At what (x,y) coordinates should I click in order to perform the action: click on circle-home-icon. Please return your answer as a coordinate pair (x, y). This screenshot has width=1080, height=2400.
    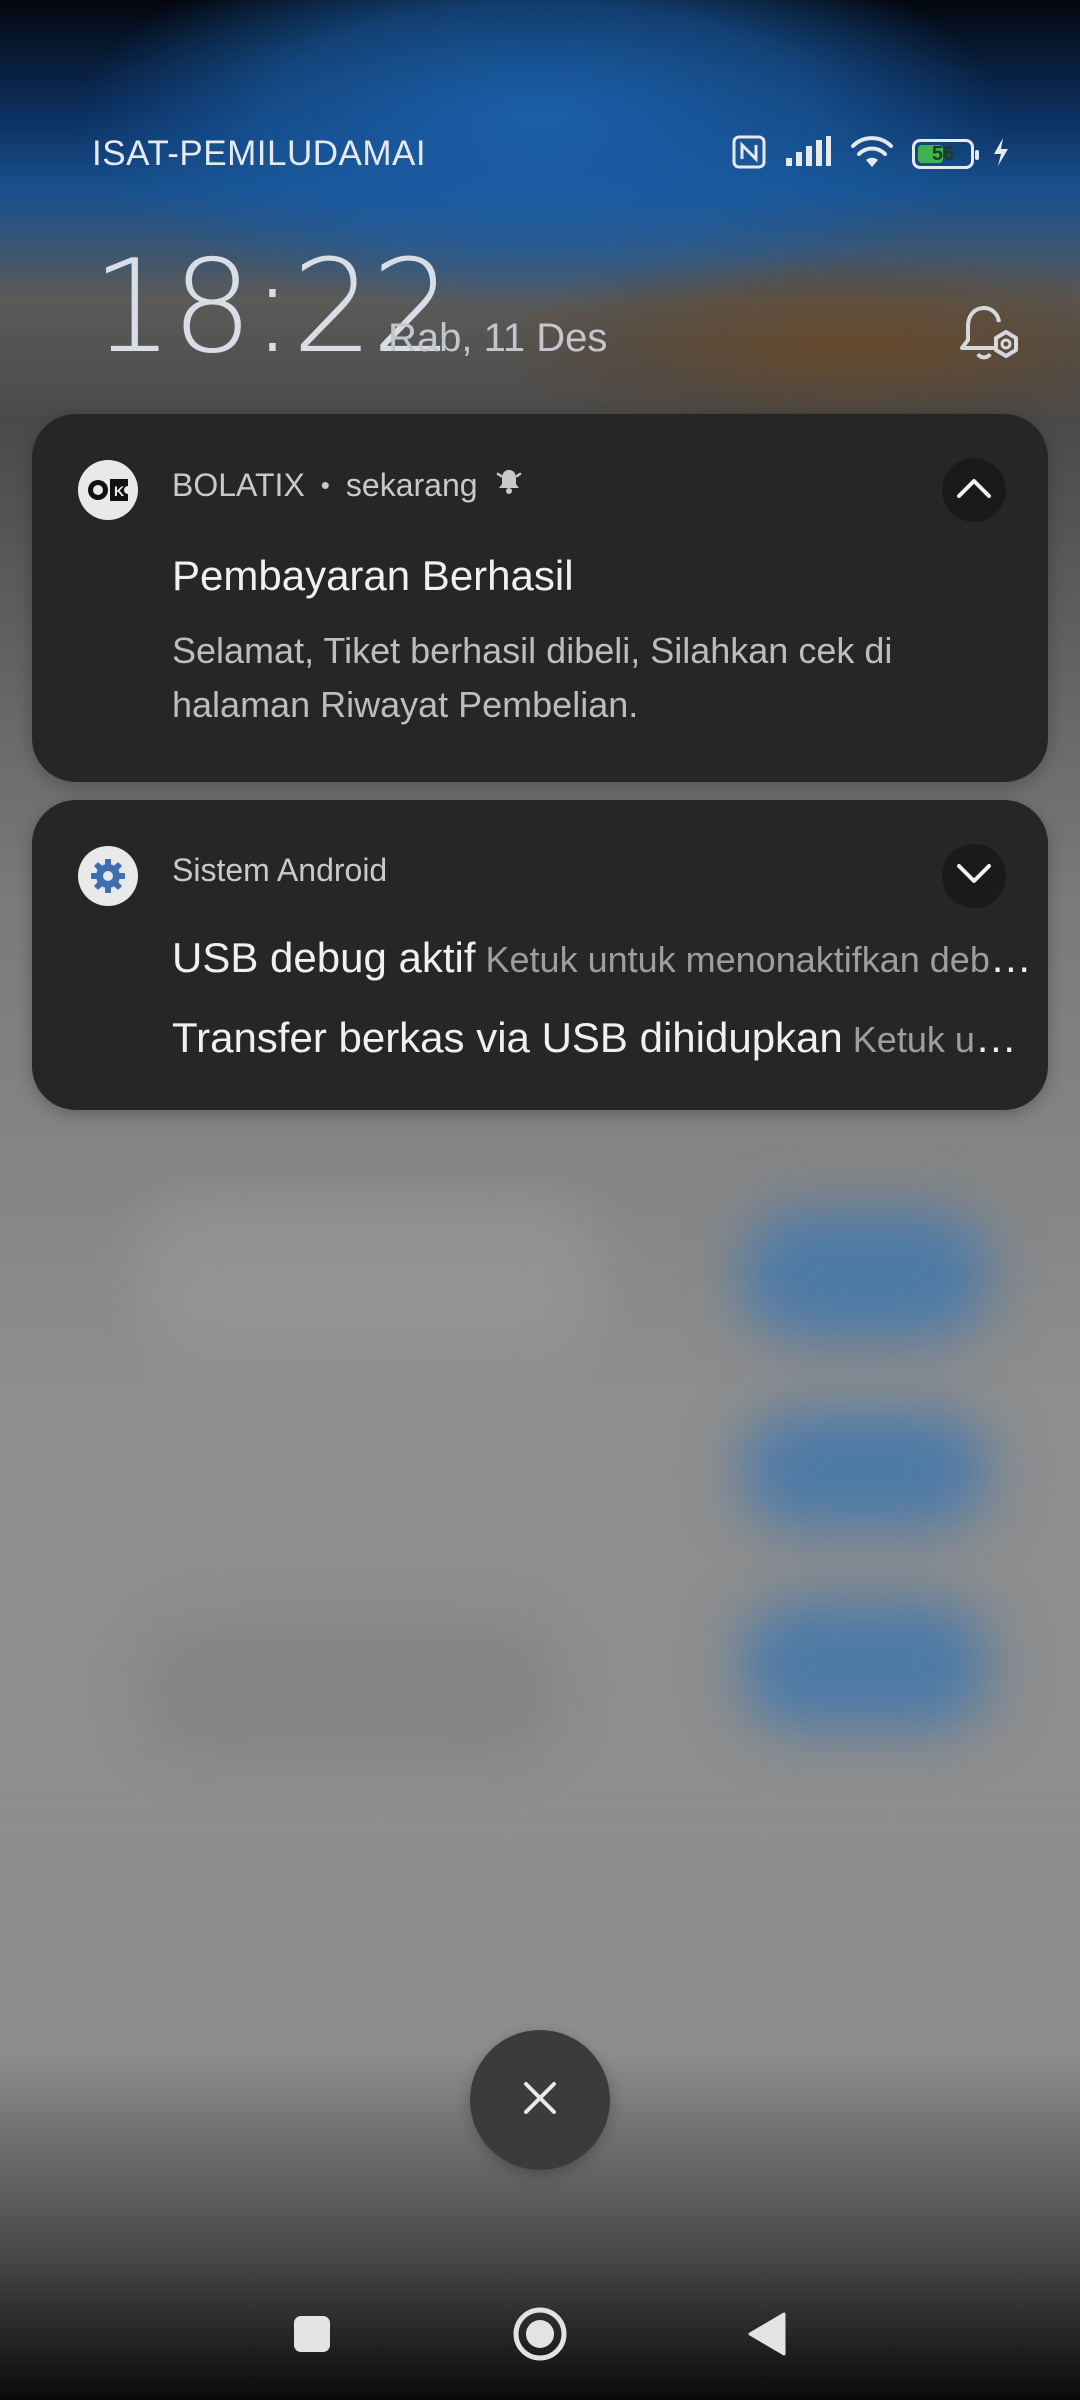
    Looking at the image, I should click on (540, 2336).